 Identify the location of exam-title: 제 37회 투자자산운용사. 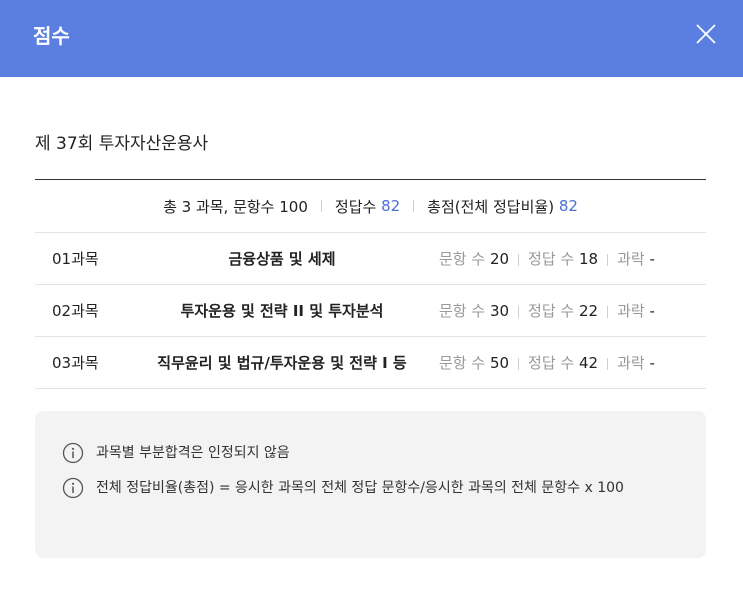
(122, 144).